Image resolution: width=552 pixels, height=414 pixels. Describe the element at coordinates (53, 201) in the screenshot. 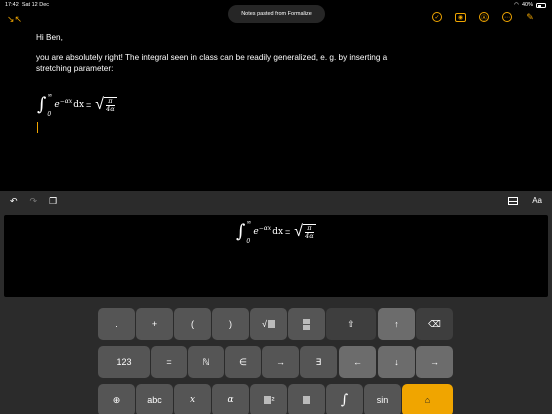

I see `paste-icon: ❐` at that location.